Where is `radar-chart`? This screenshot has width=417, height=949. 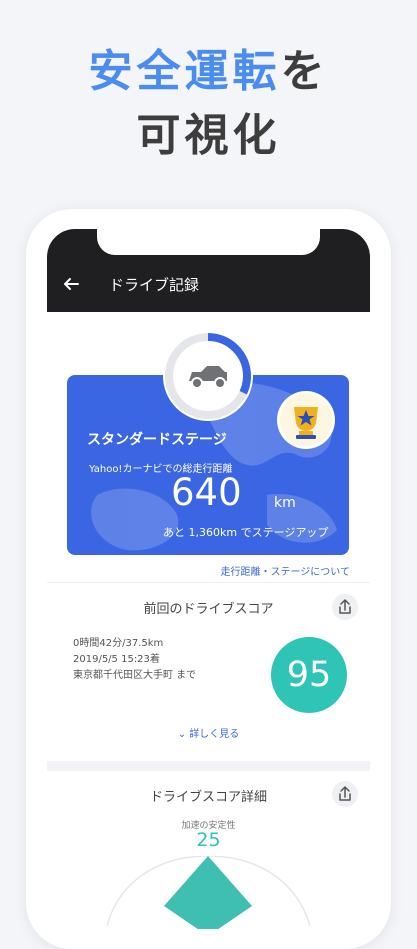 radar-chart is located at coordinates (208, 892).